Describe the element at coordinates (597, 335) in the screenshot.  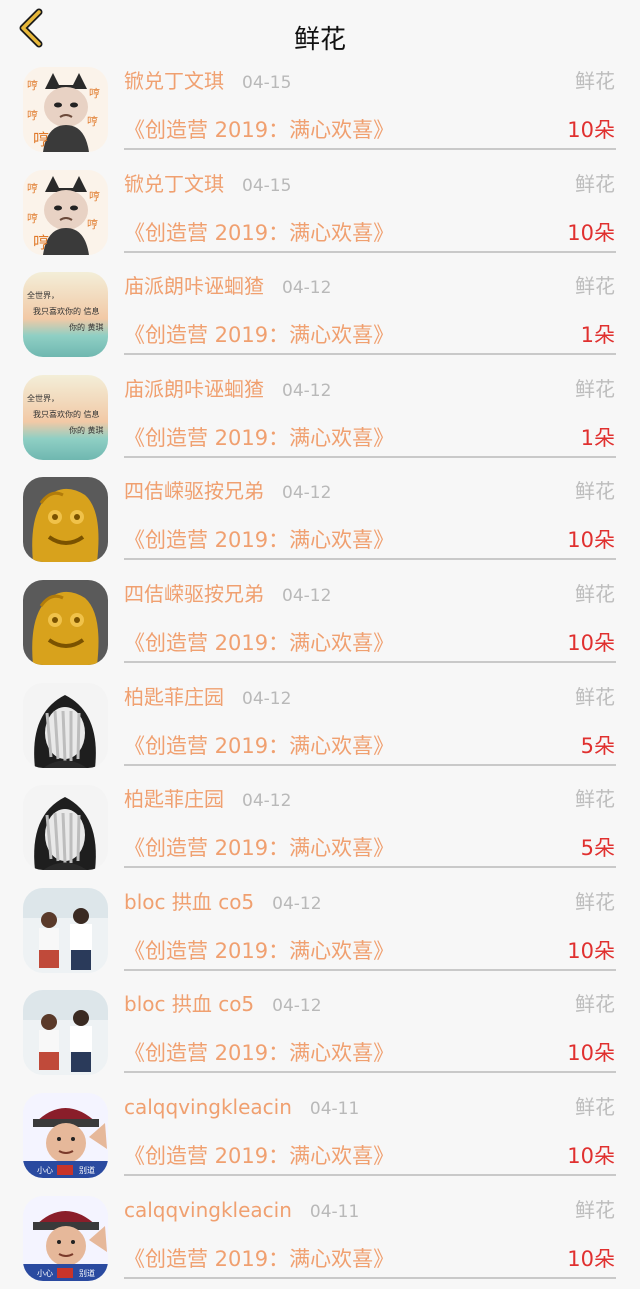
I see `gift-count: 1朵` at that location.